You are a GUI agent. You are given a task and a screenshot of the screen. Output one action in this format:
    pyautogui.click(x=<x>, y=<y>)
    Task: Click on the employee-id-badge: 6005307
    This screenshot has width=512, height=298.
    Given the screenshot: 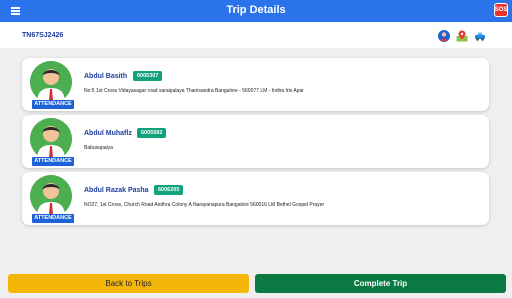 What is the action you would take?
    pyautogui.click(x=148, y=76)
    